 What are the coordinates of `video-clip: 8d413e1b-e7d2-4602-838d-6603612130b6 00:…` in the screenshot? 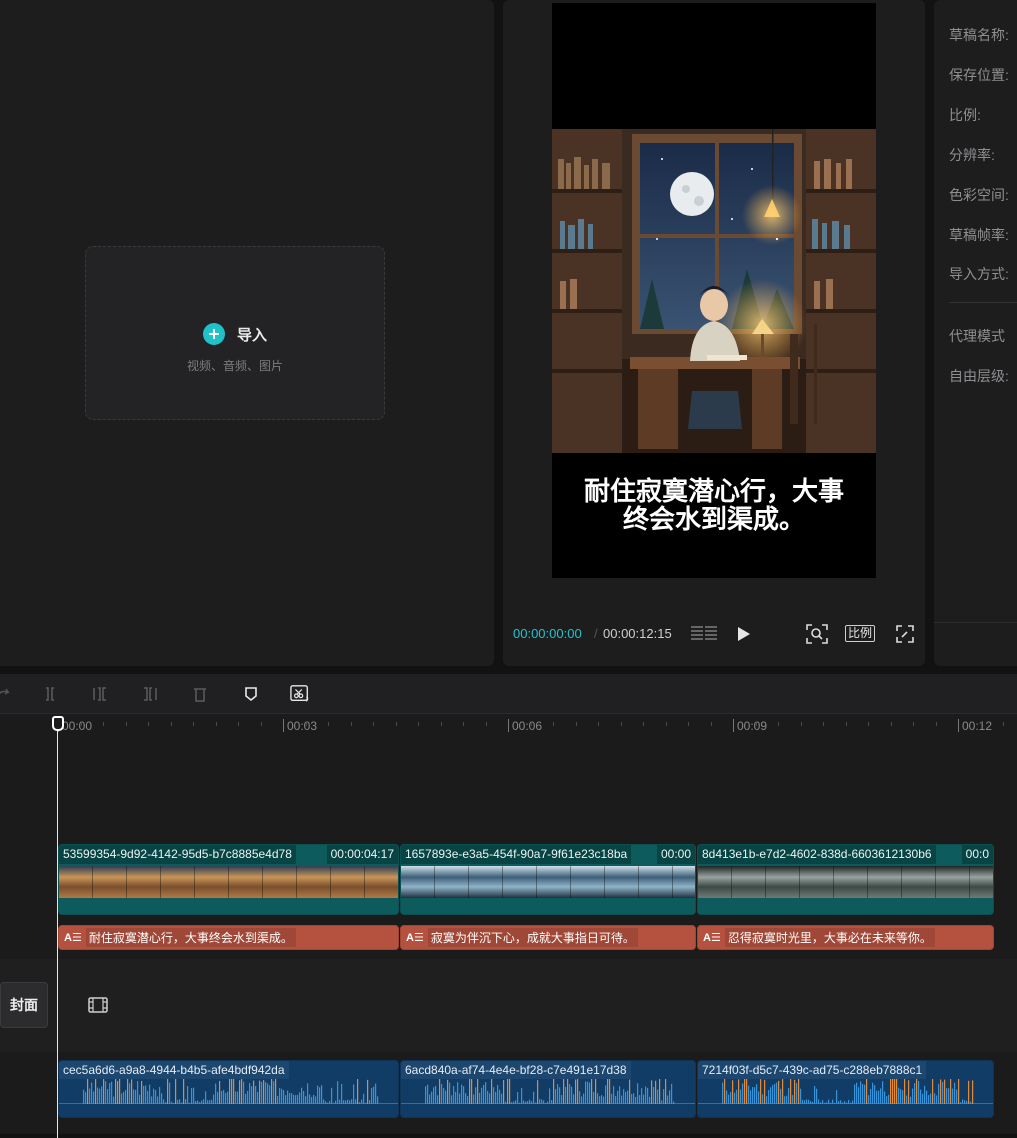 It's located at (845, 879).